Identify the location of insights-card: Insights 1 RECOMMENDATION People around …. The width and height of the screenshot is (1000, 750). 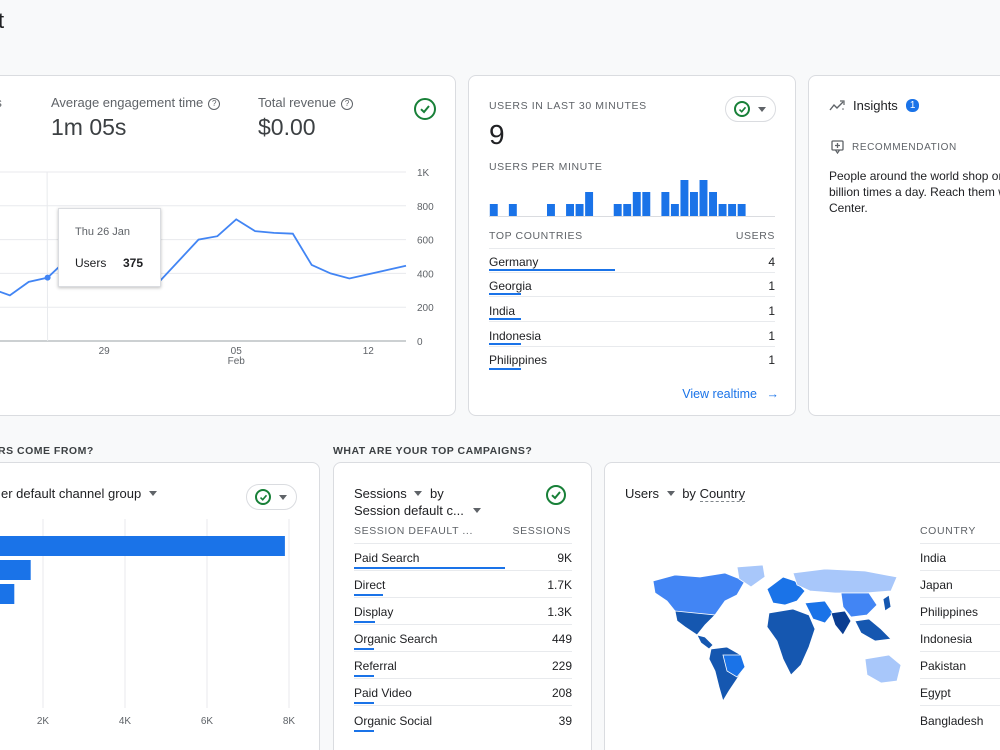
(904, 245).